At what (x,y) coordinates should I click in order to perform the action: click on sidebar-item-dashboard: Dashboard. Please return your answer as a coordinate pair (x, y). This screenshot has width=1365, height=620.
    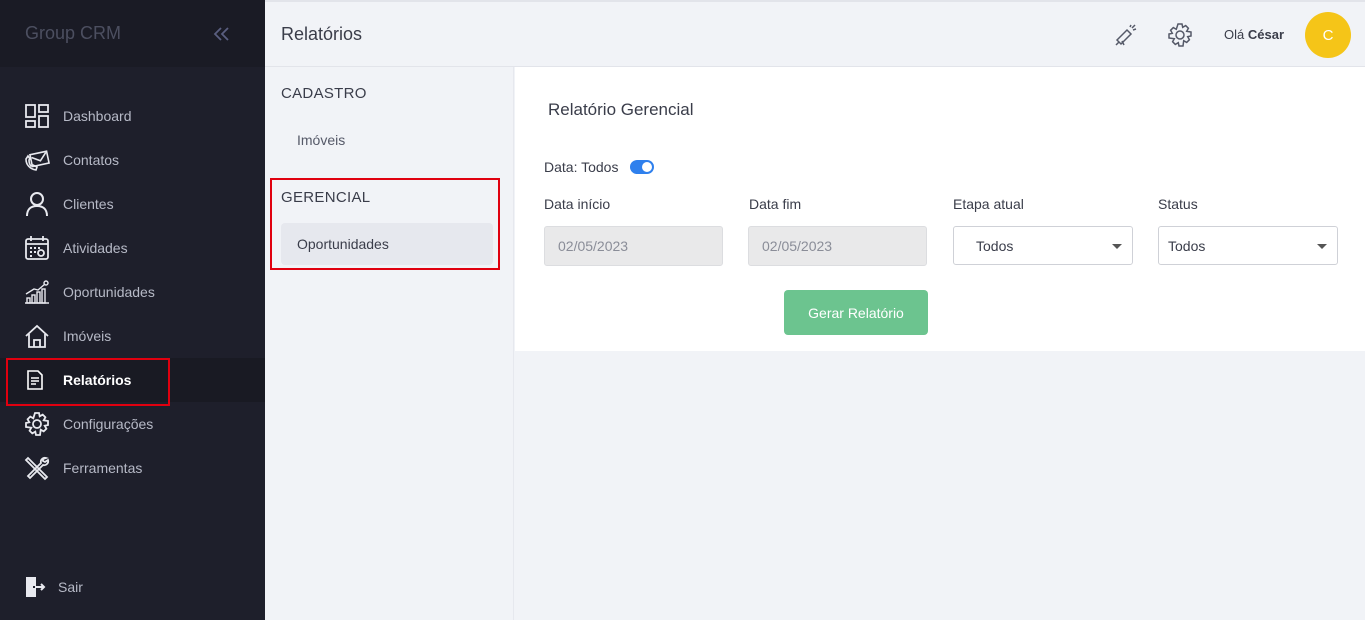
    Looking at the image, I should click on (132, 116).